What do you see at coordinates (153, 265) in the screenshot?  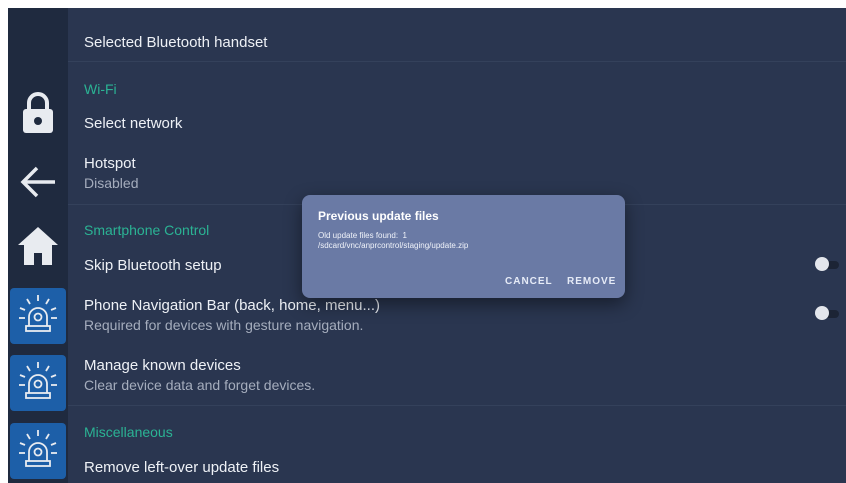 I see `skip-bluetooth-item: Skip Bluetooth setup` at bounding box center [153, 265].